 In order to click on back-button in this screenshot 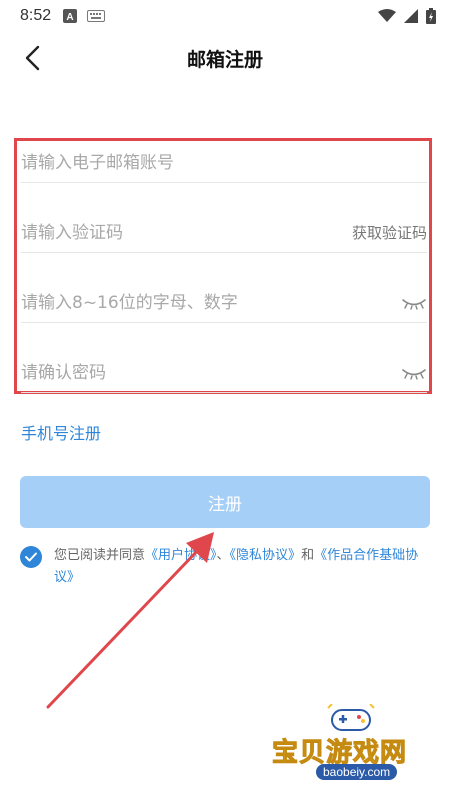, I will do `click(32, 58)`.